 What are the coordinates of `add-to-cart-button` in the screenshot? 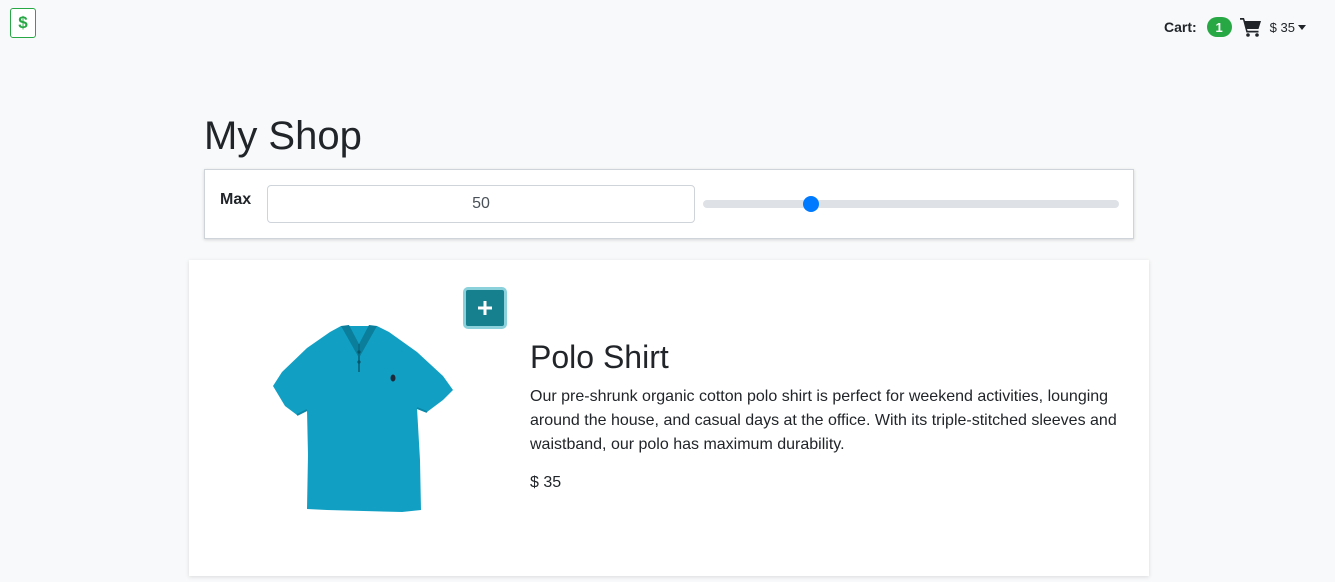 It's located at (485, 308).